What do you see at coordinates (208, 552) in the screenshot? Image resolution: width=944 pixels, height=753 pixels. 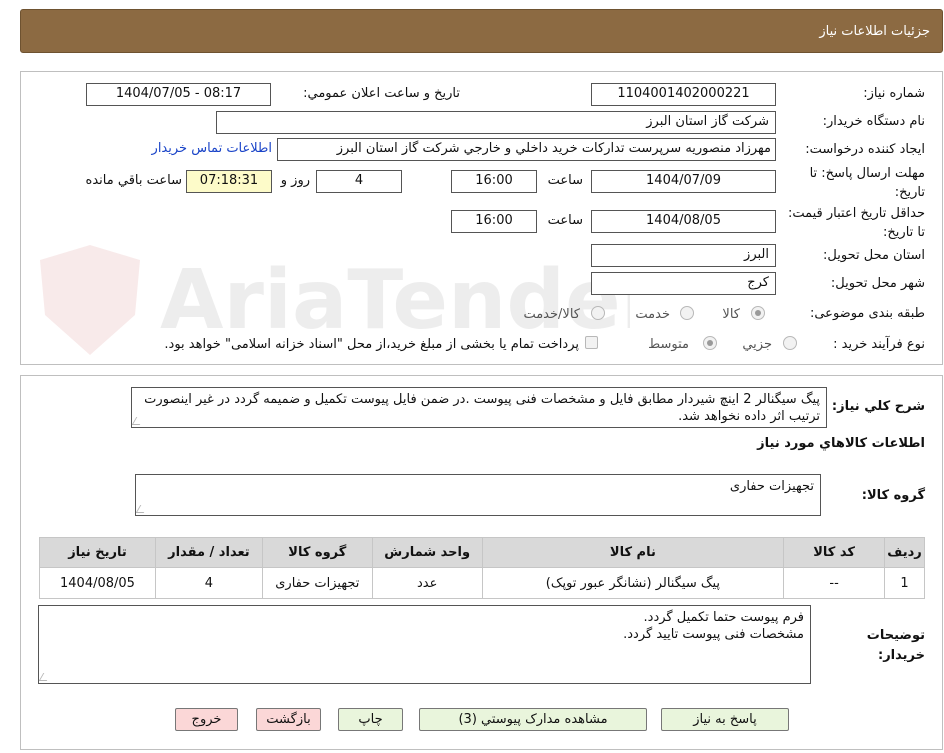 I see `column-header: تعداد / مقدار` at bounding box center [208, 552].